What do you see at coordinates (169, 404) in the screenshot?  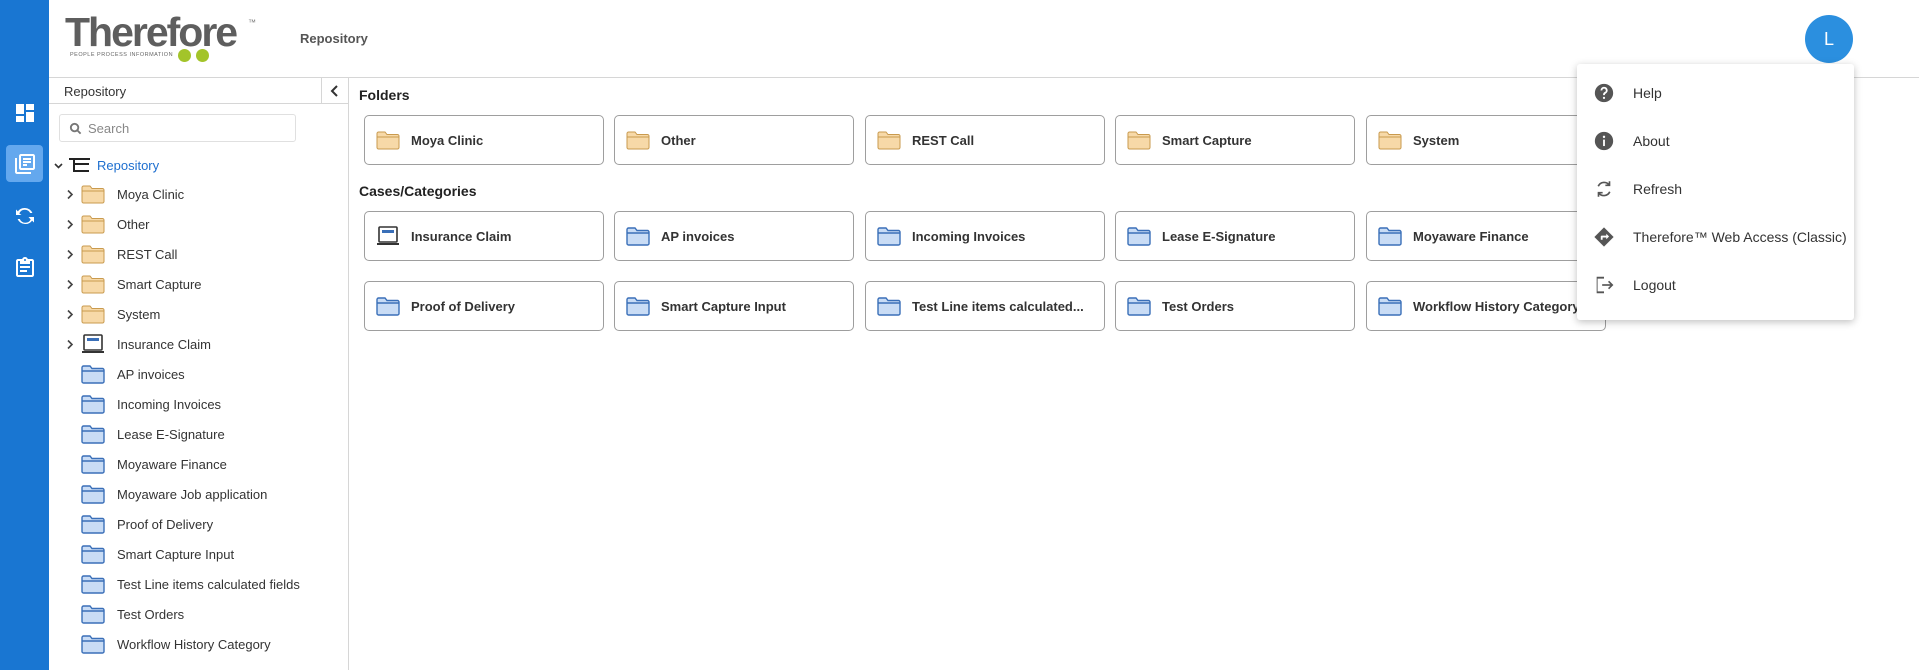 I see `tree-item-label: Incoming Invoices` at bounding box center [169, 404].